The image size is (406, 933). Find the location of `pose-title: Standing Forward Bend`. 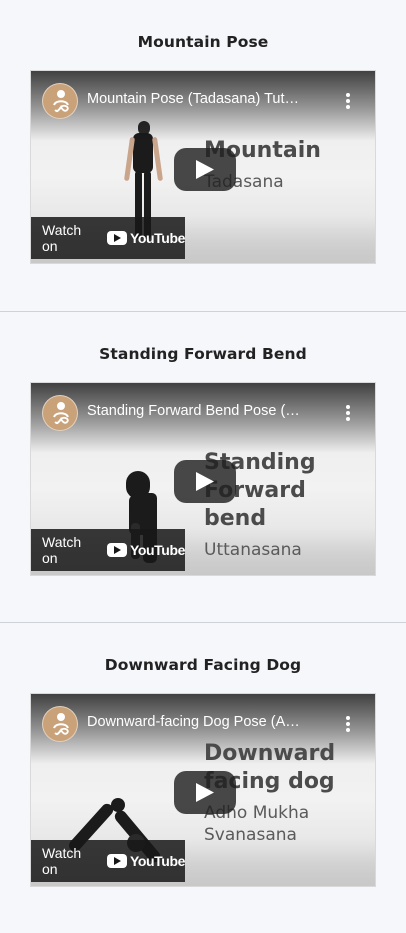

pose-title: Standing Forward Bend is located at coordinates (203, 354).